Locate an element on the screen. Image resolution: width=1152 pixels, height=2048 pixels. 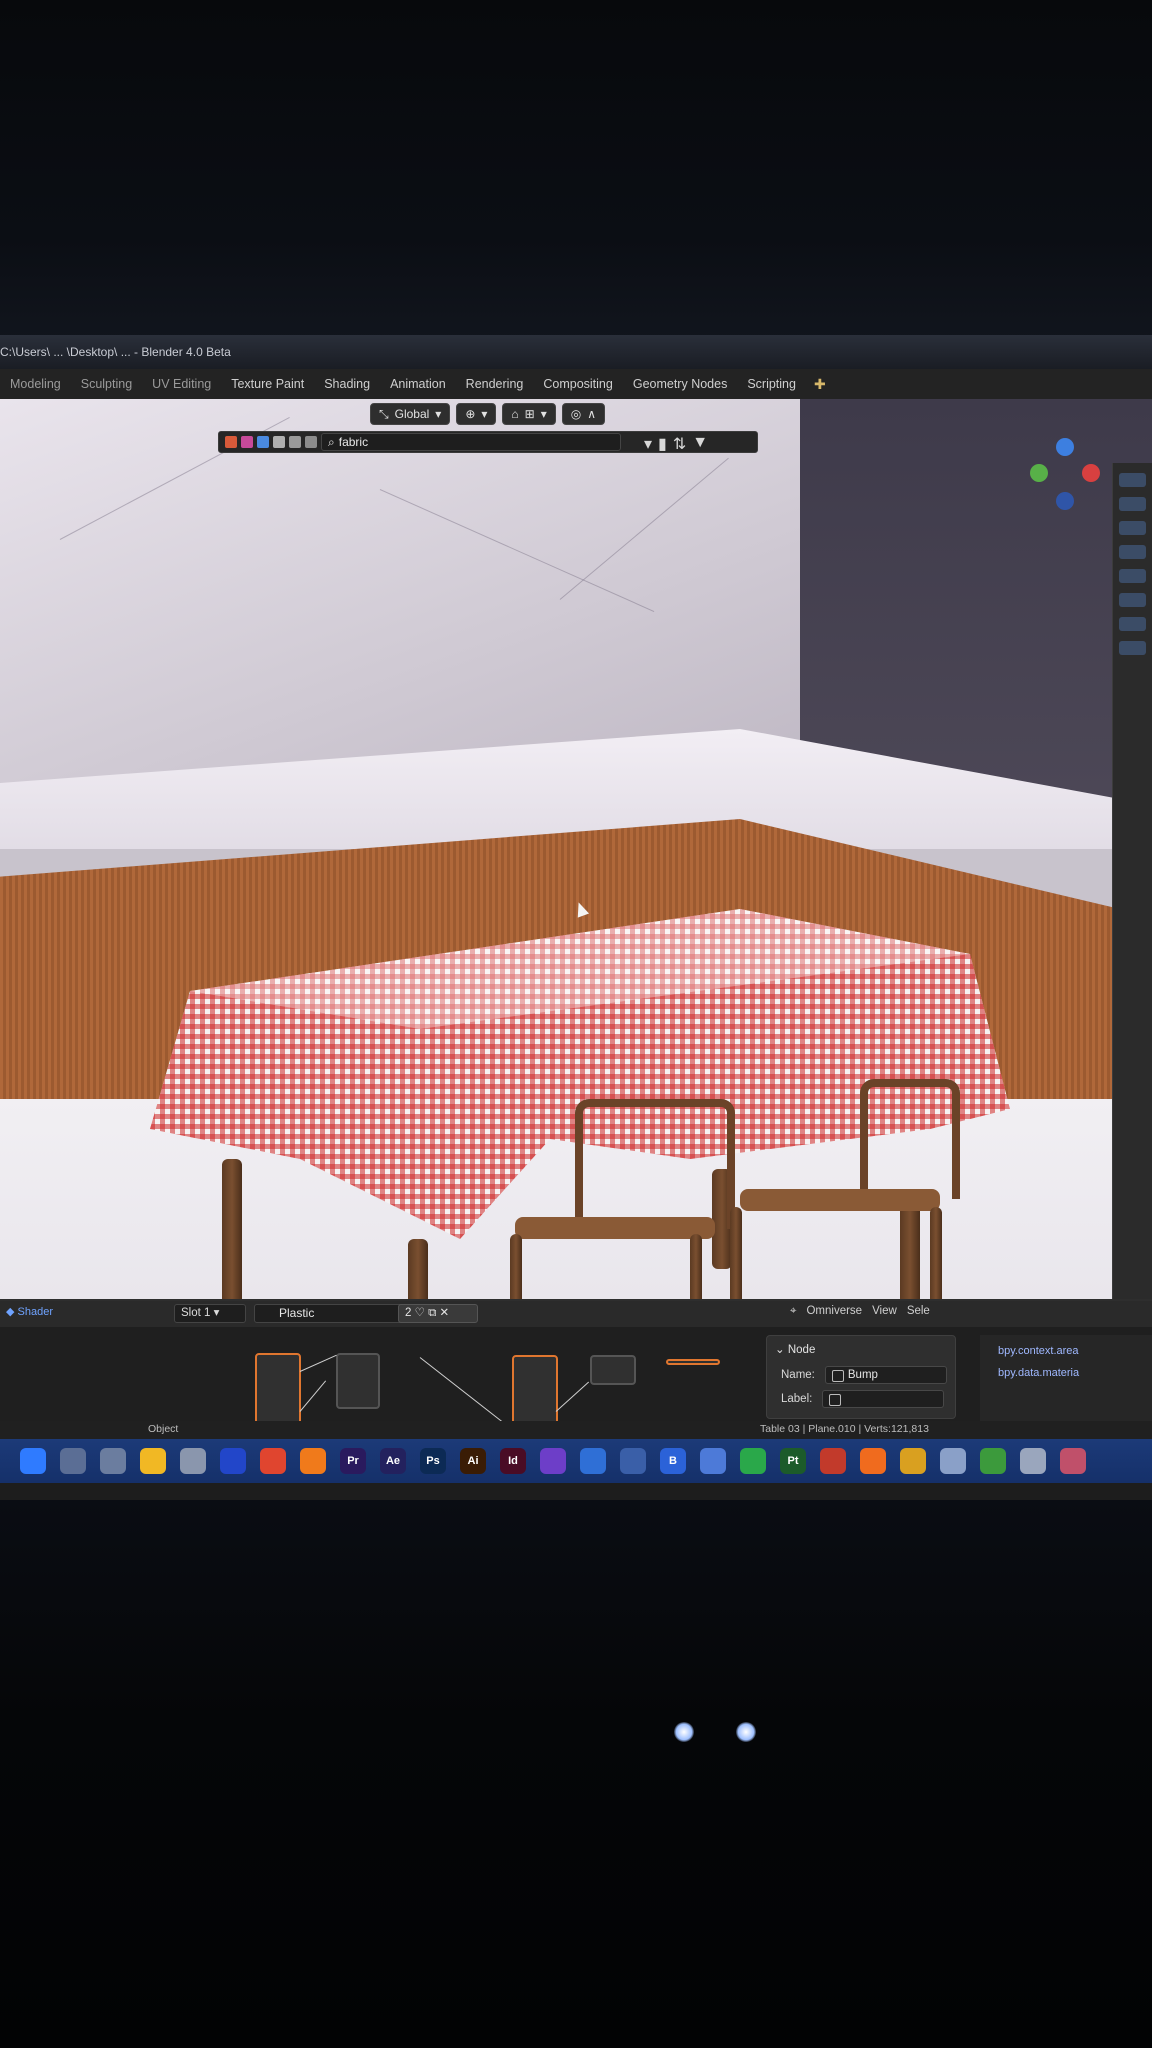
illustrator-icon: Ai is located at coordinates (473, 1461).